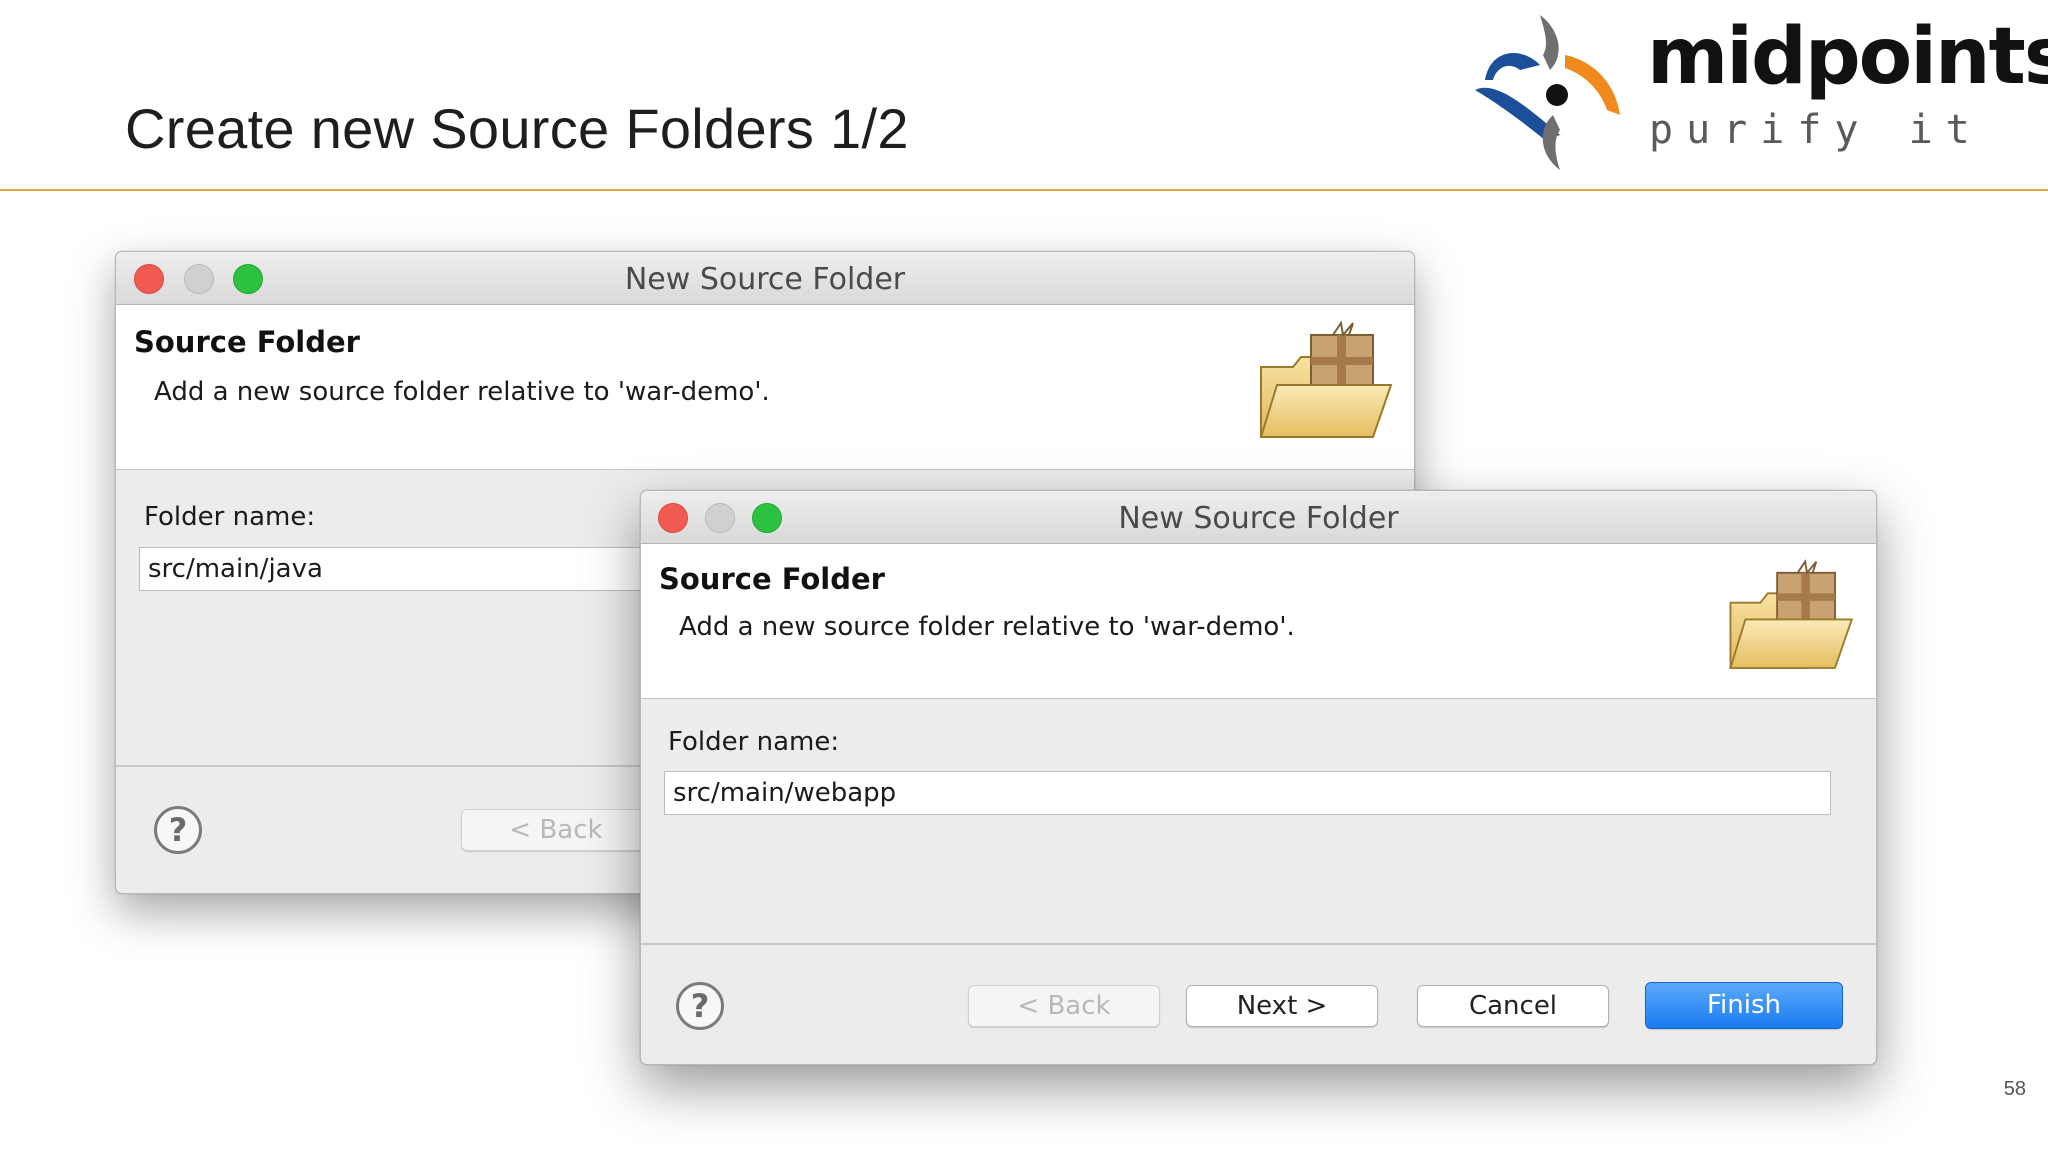  Describe the element at coordinates (1547, 92) in the screenshot. I see `midpoints-logo-mark-icon` at that location.